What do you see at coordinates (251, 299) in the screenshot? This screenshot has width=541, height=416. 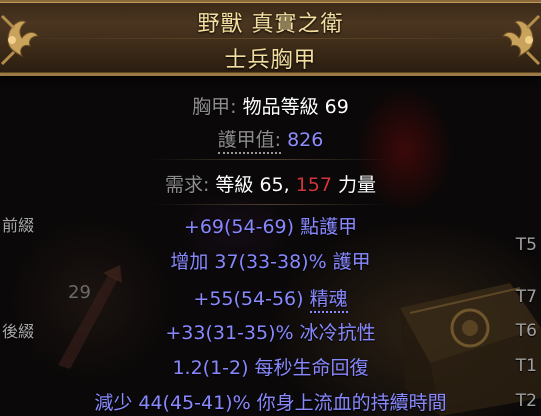 I see `mod-text: +55(54-56)` at bounding box center [251, 299].